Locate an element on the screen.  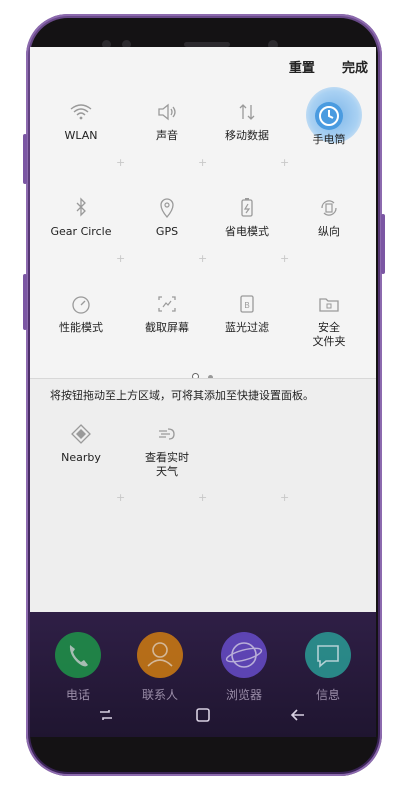
tile-label: Nearby is located at coordinates (81, 457).